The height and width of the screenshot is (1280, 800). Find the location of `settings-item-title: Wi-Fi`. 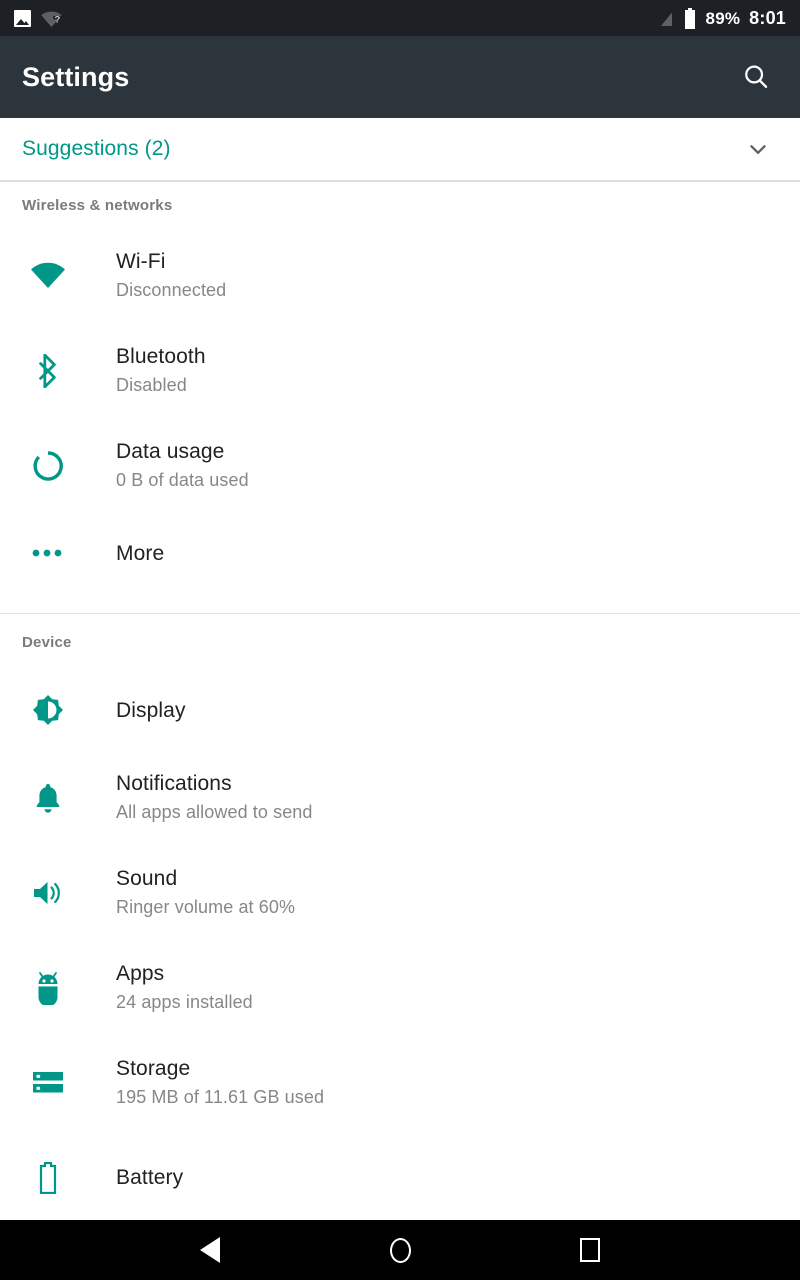

settings-item-title: Wi-Fi is located at coordinates (141, 261).